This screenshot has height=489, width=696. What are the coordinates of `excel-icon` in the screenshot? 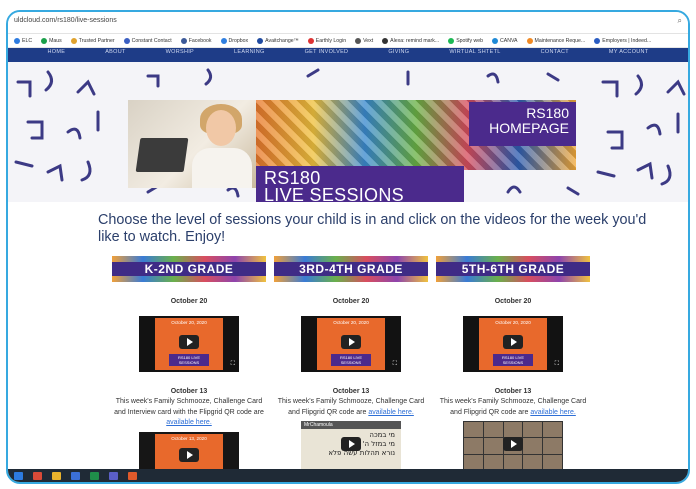 It's located at (94, 475).